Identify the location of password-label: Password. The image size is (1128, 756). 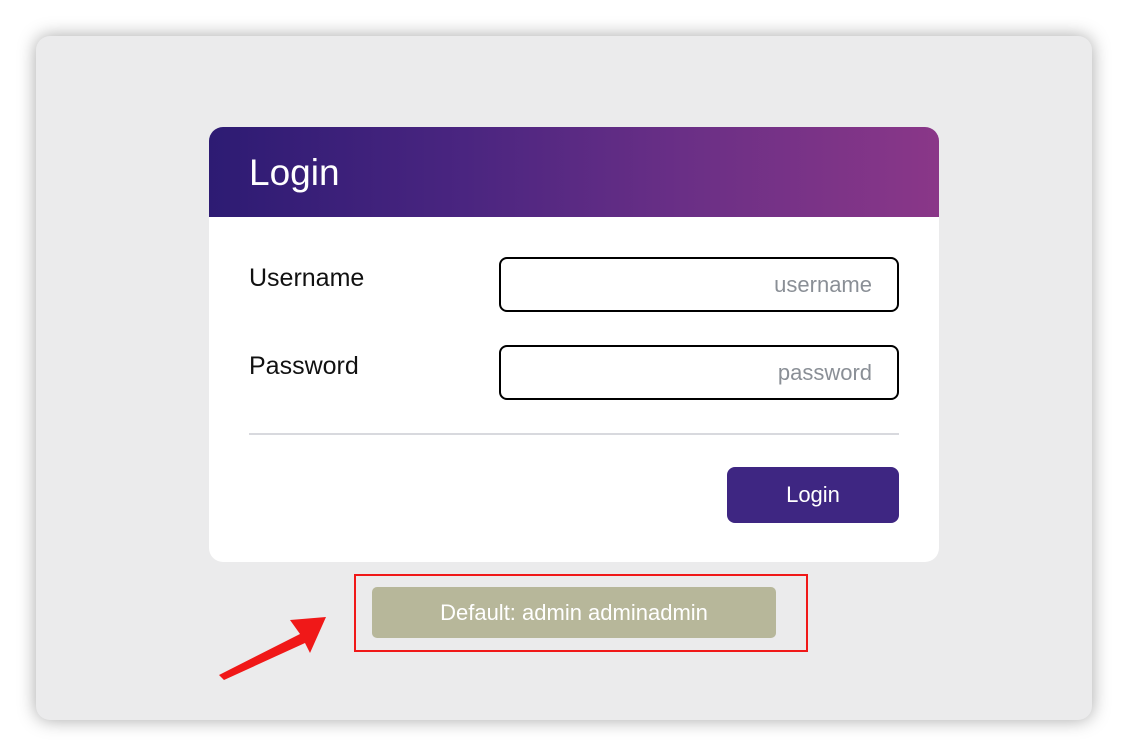
(304, 366).